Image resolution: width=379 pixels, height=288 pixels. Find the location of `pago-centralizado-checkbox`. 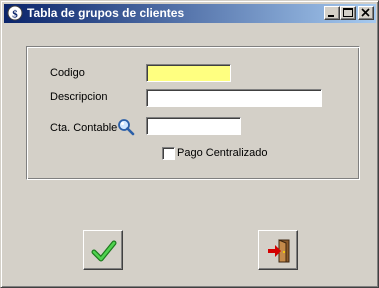

pago-centralizado-checkbox is located at coordinates (168, 153).